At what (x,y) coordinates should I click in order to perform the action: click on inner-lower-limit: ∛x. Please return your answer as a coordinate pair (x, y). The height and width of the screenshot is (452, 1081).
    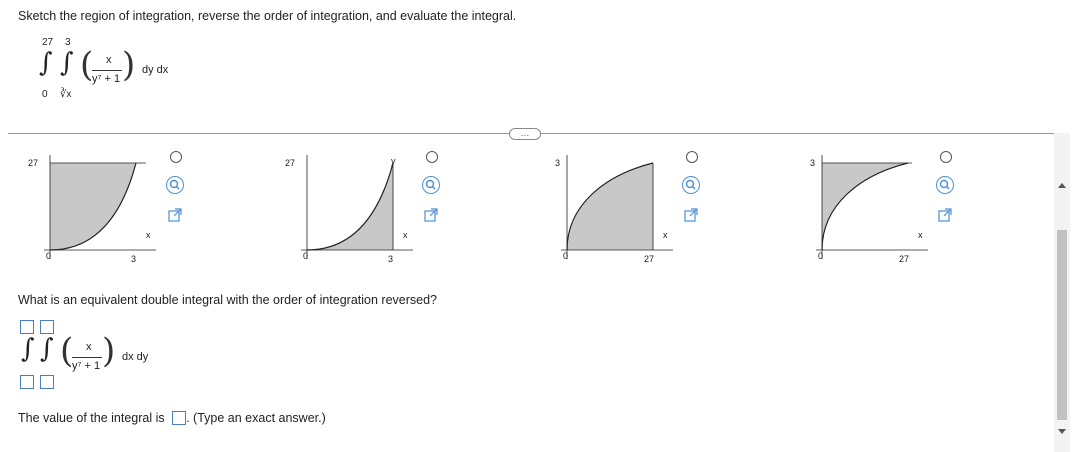
    Looking at the image, I should click on (66, 94).